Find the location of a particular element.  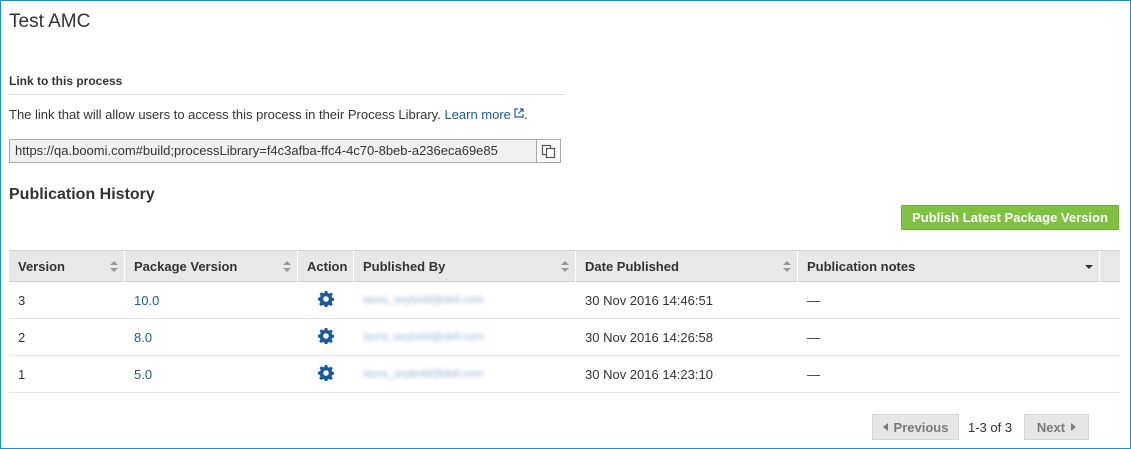

cell-version: 2 is located at coordinates (22, 337).